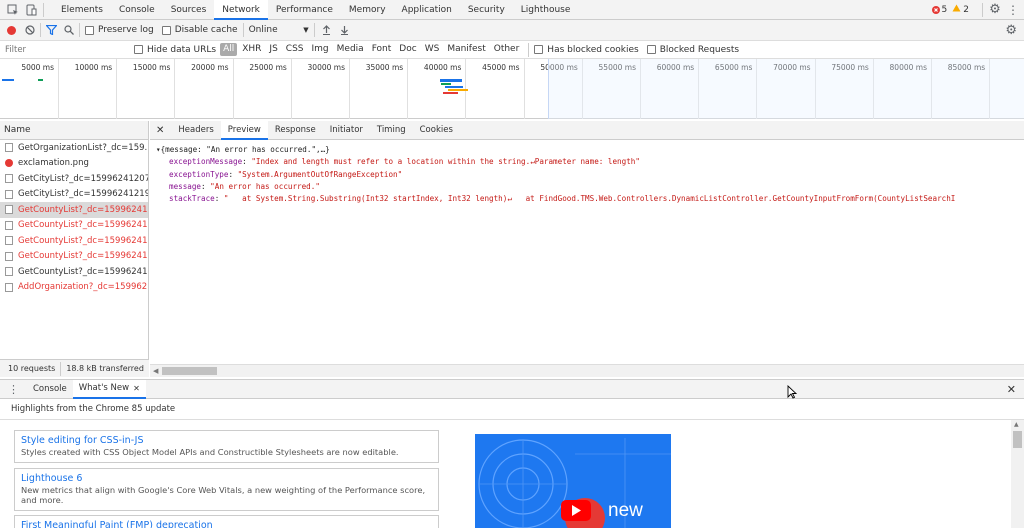 The height and width of the screenshot is (528, 1024). I want to click on disable-cache-checkbox: Disable cache, so click(199, 30).